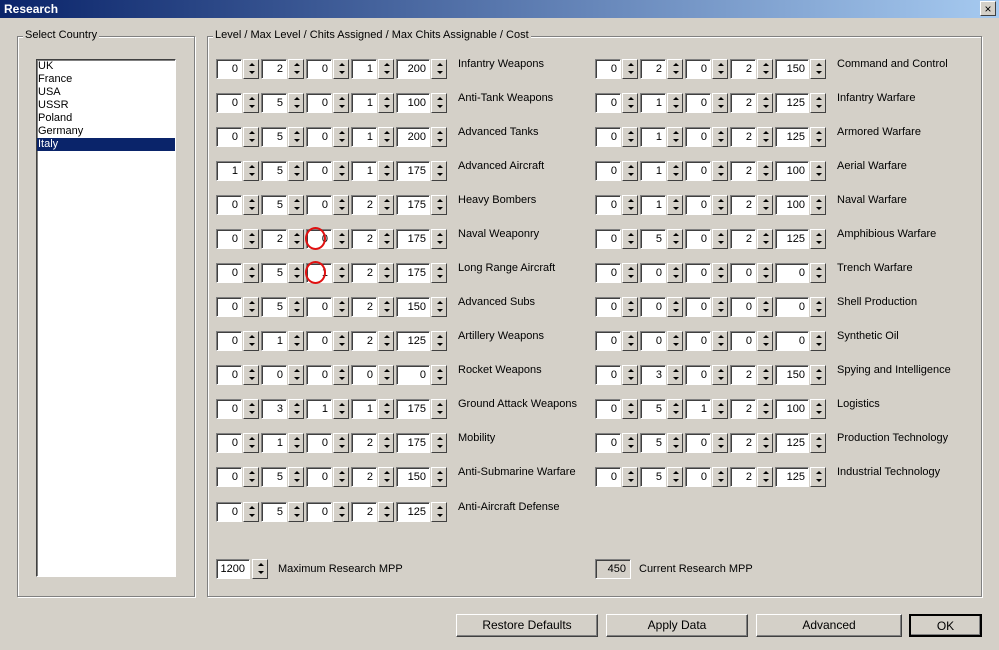 The image size is (999, 650). I want to click on command-and-control-max-level-field: 2, so click(653, 69).